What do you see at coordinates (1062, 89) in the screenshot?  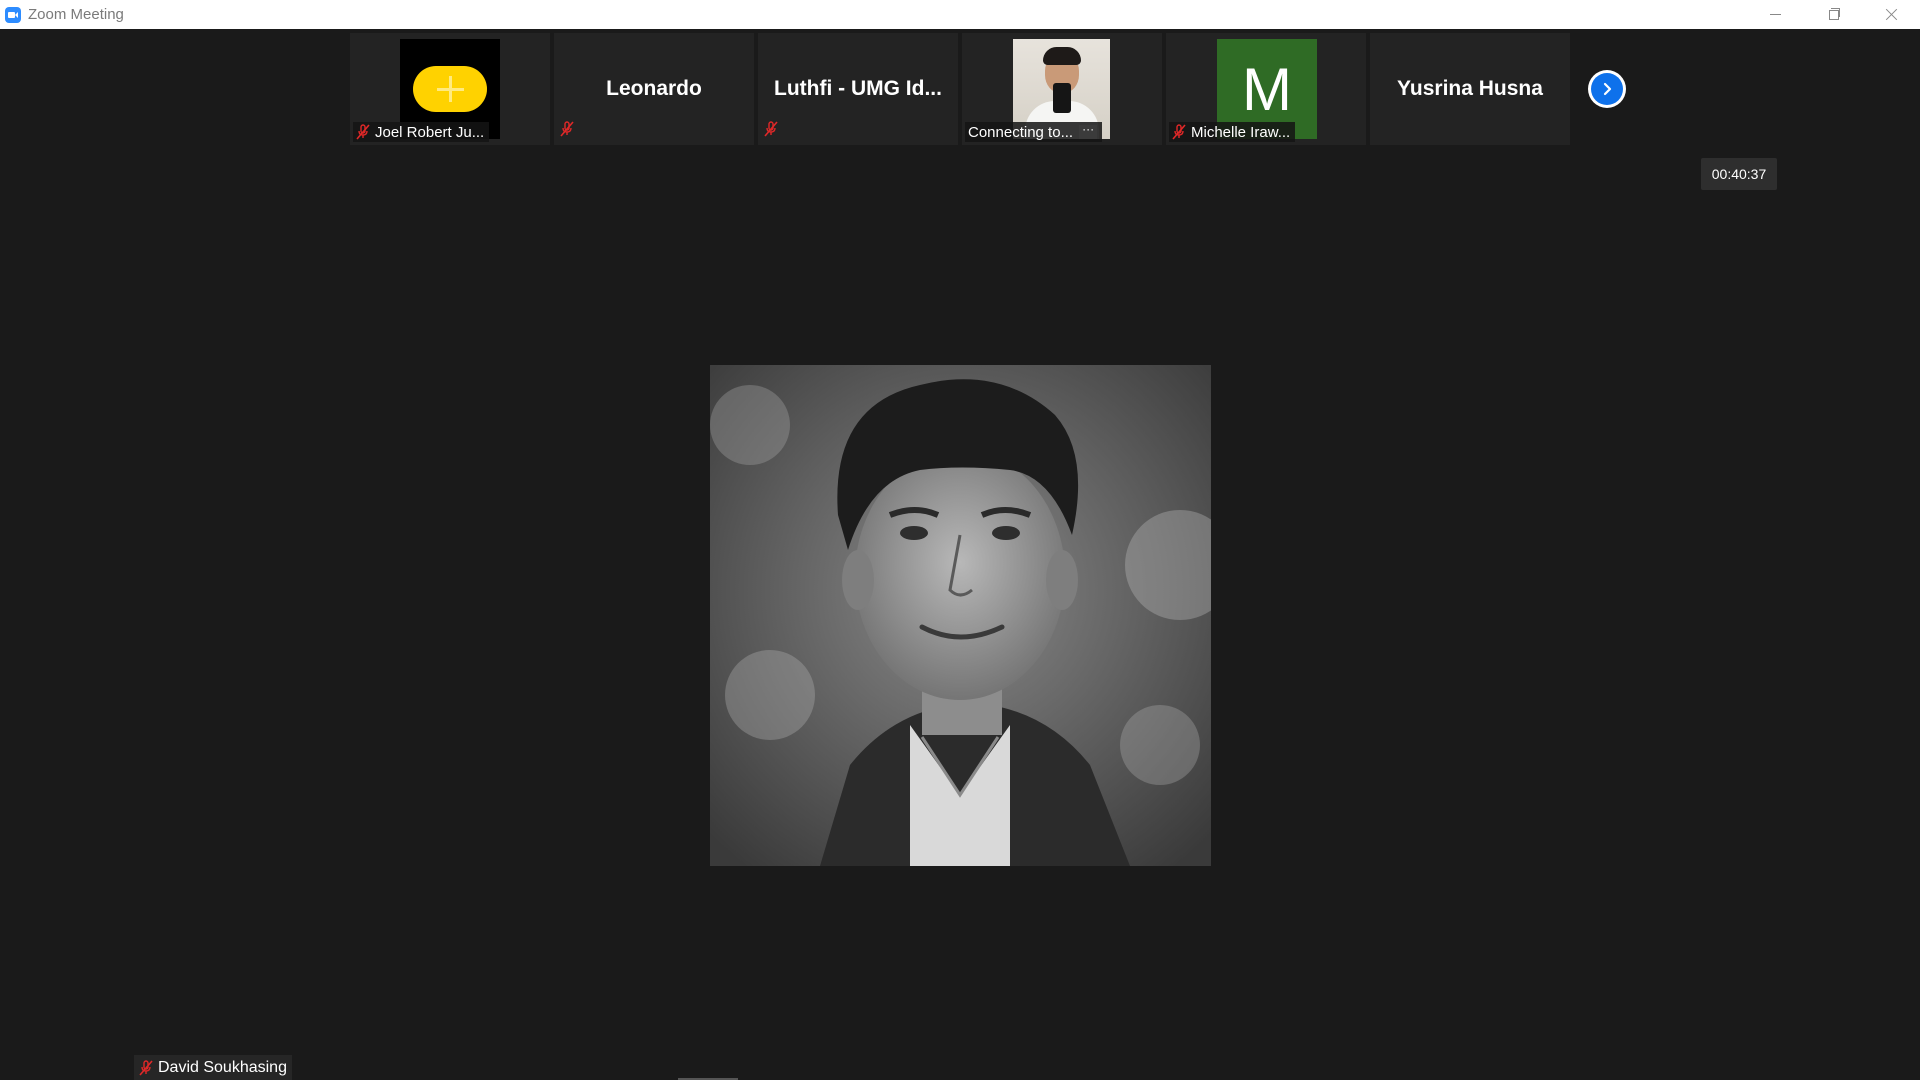 I see `participant-tile: Connecting to... ···` at bounding box center [1062, 89].